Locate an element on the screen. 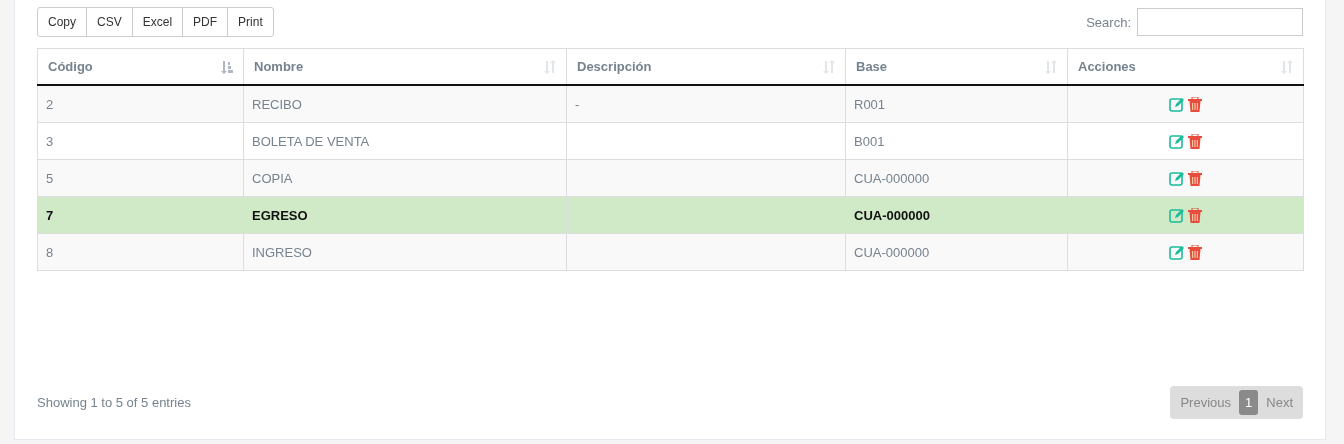 Image resolution: width=1344 pixels, height=444 pixels. table-cell: 3 is located at coordinates (140, 141).